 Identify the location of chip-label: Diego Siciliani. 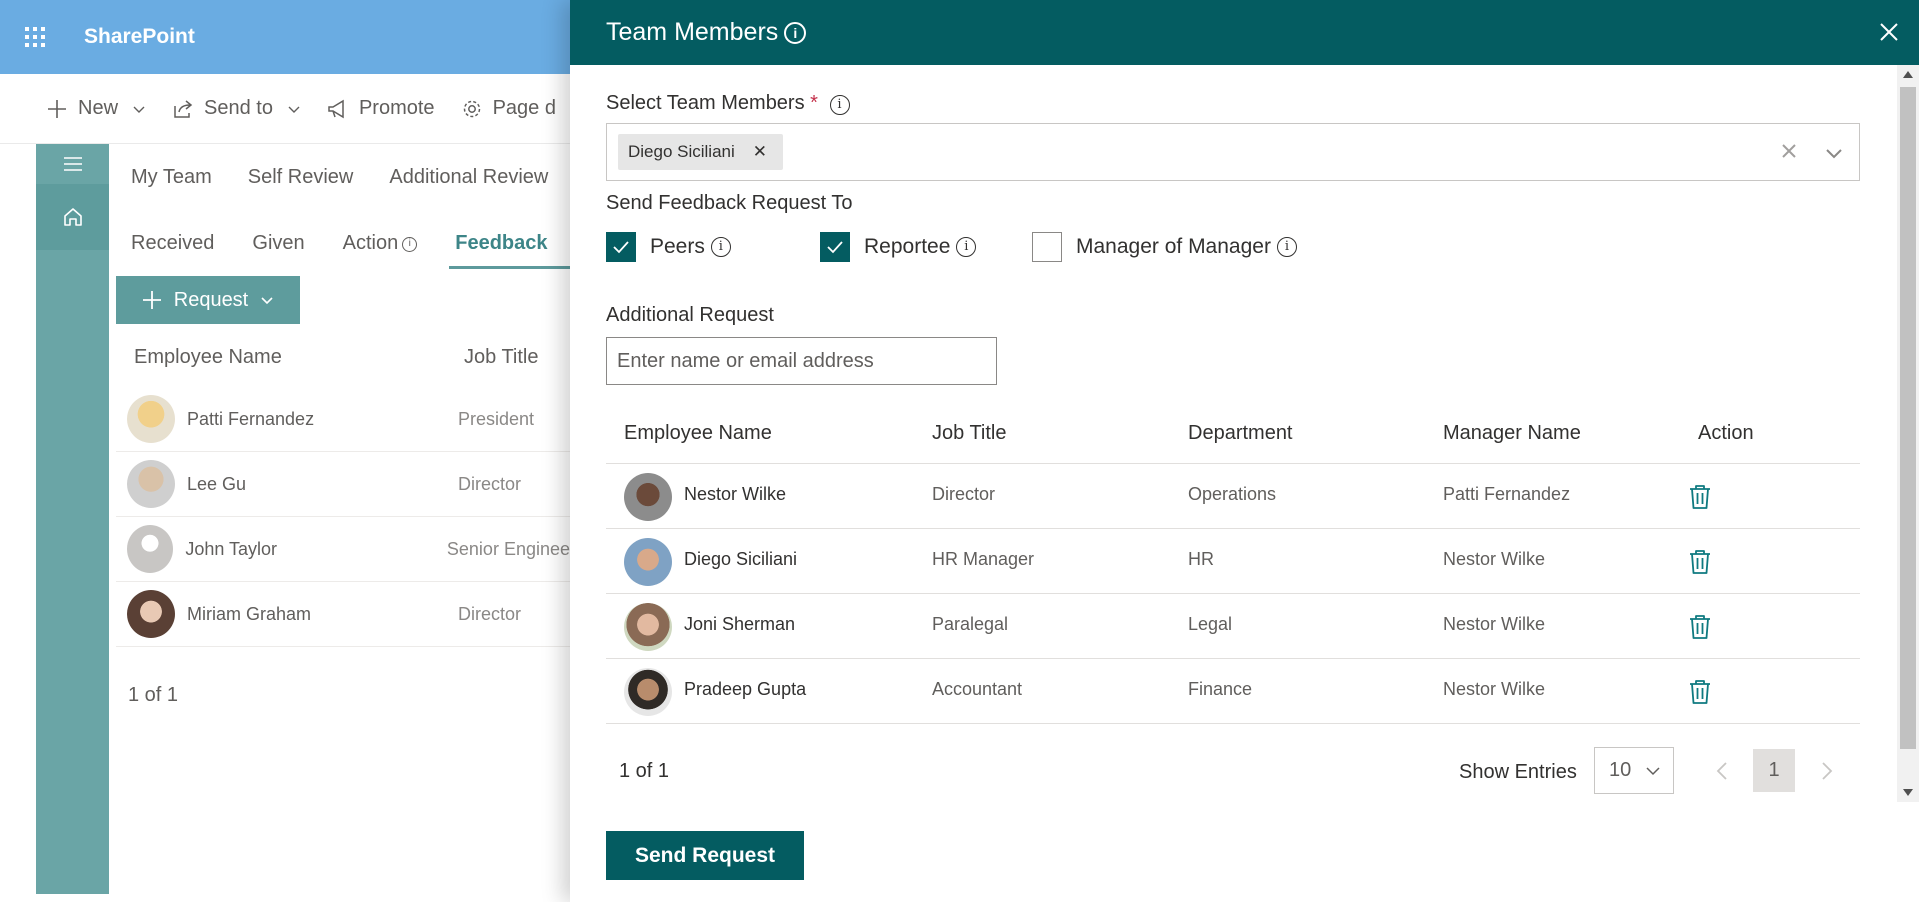
(681, 151).